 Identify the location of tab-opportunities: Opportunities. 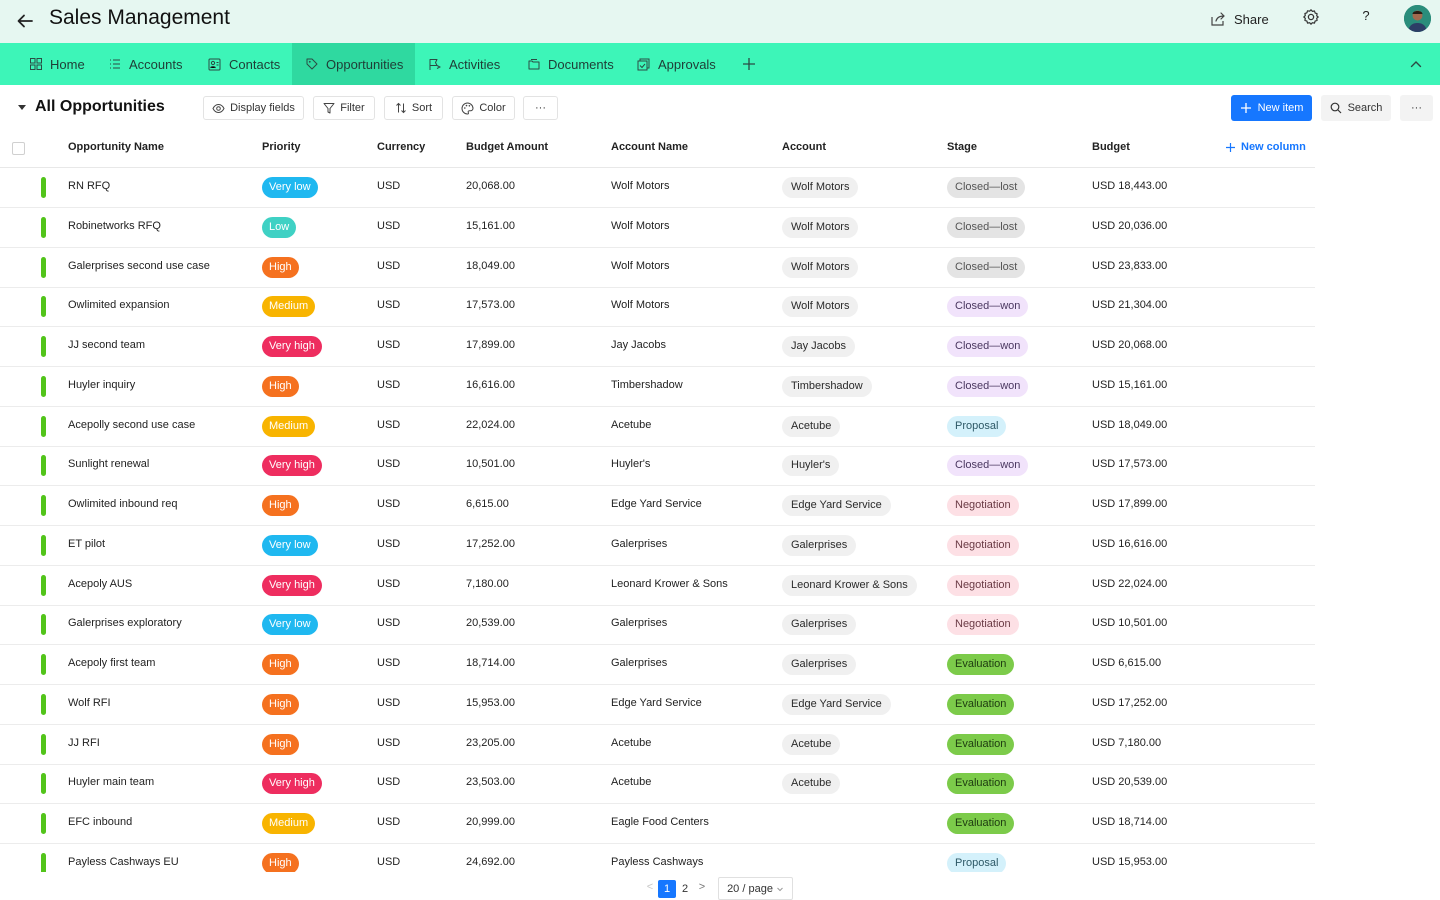
(353, 64).